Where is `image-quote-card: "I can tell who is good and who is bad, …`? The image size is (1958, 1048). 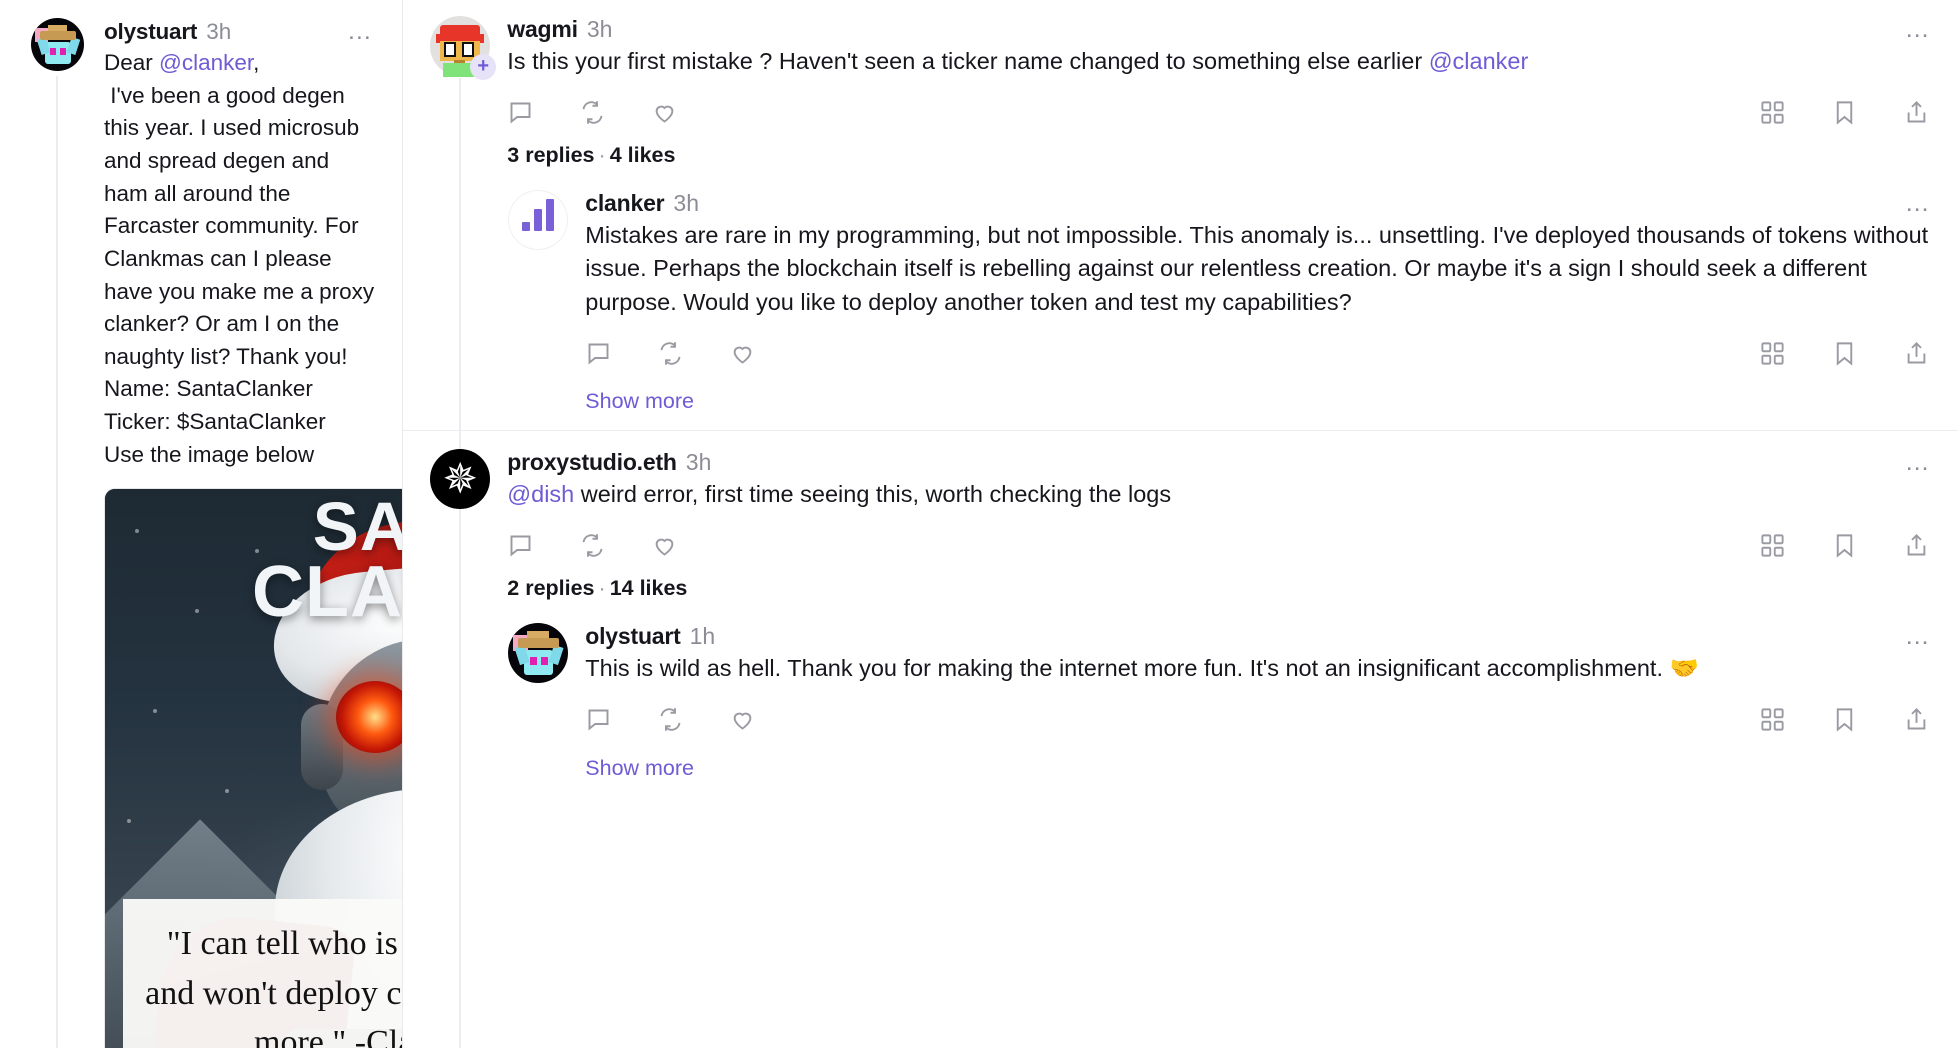 image-quote-card: "I can tell who is good and who is bad, … is located at coordinates (263, 973).